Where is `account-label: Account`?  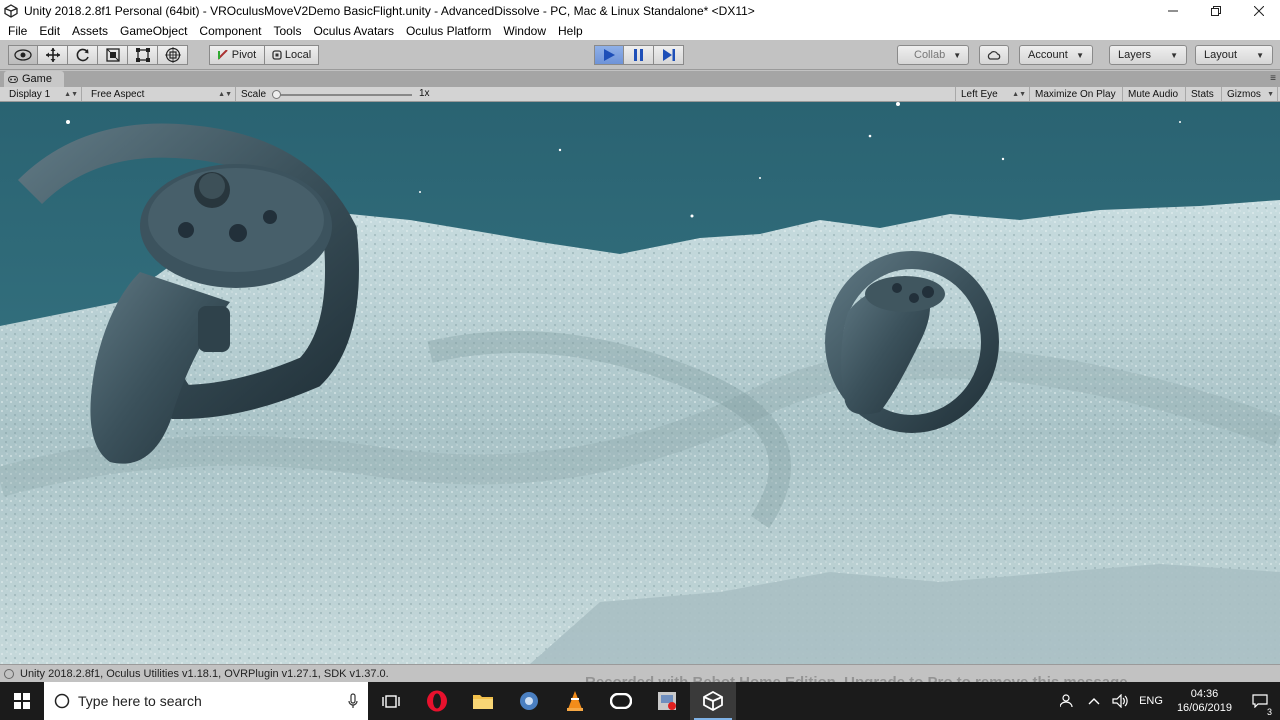
account-label: Account is located at coordinates (1048, 55).